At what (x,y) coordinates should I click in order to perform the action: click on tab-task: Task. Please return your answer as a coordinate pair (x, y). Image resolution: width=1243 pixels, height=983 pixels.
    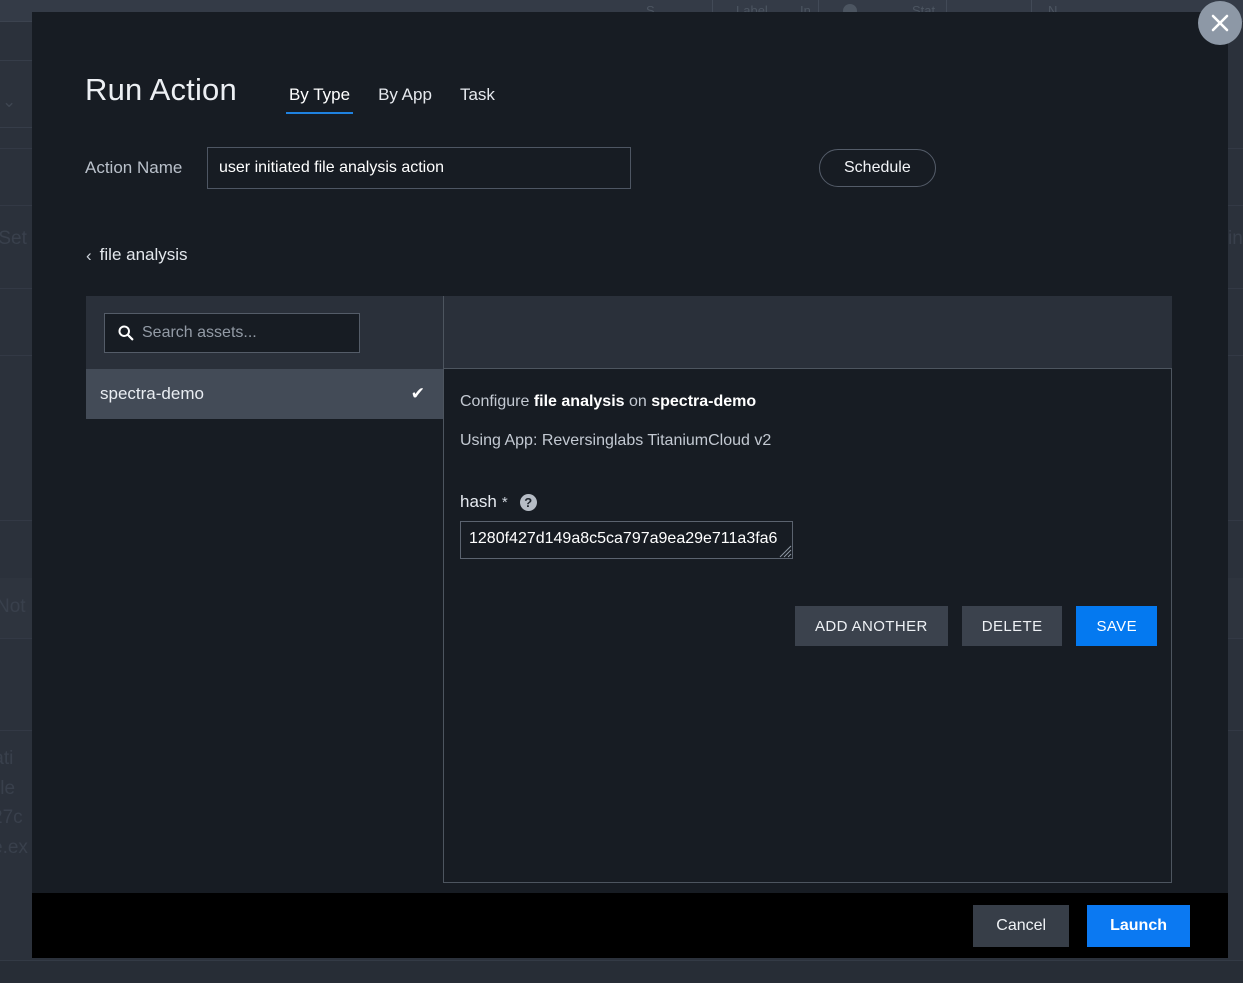
    Looking at the image, I should click on (477, 99).